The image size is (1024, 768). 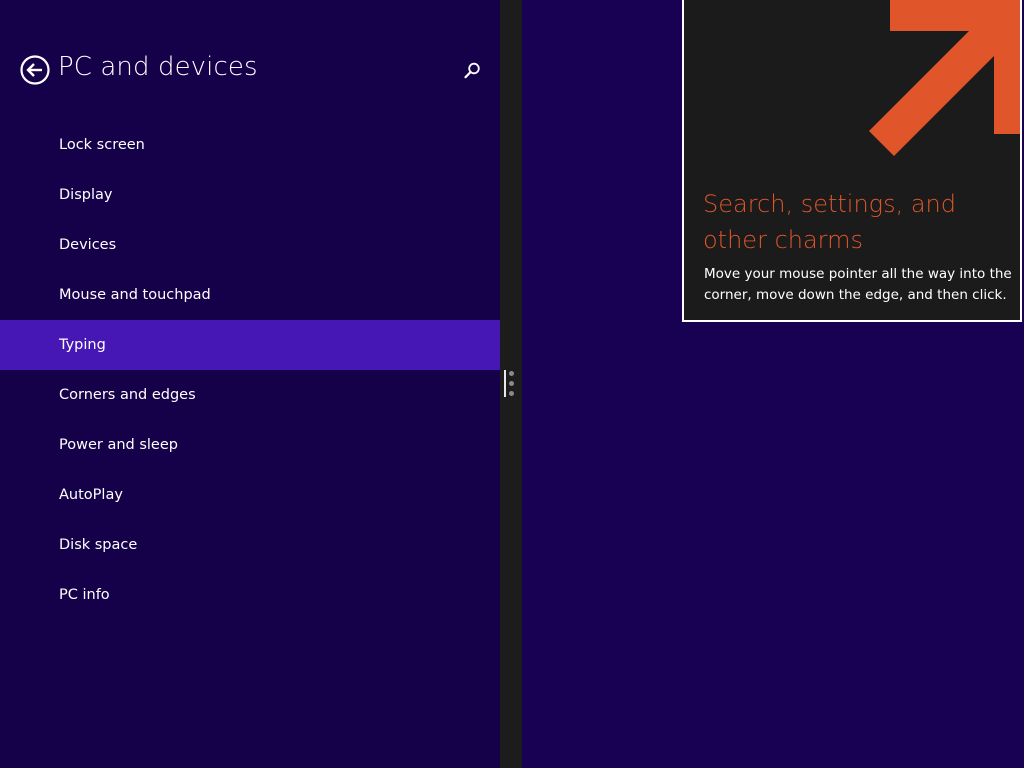 I want to click on nav-item-disk-space: Disk space, so click(x=250, y=545).